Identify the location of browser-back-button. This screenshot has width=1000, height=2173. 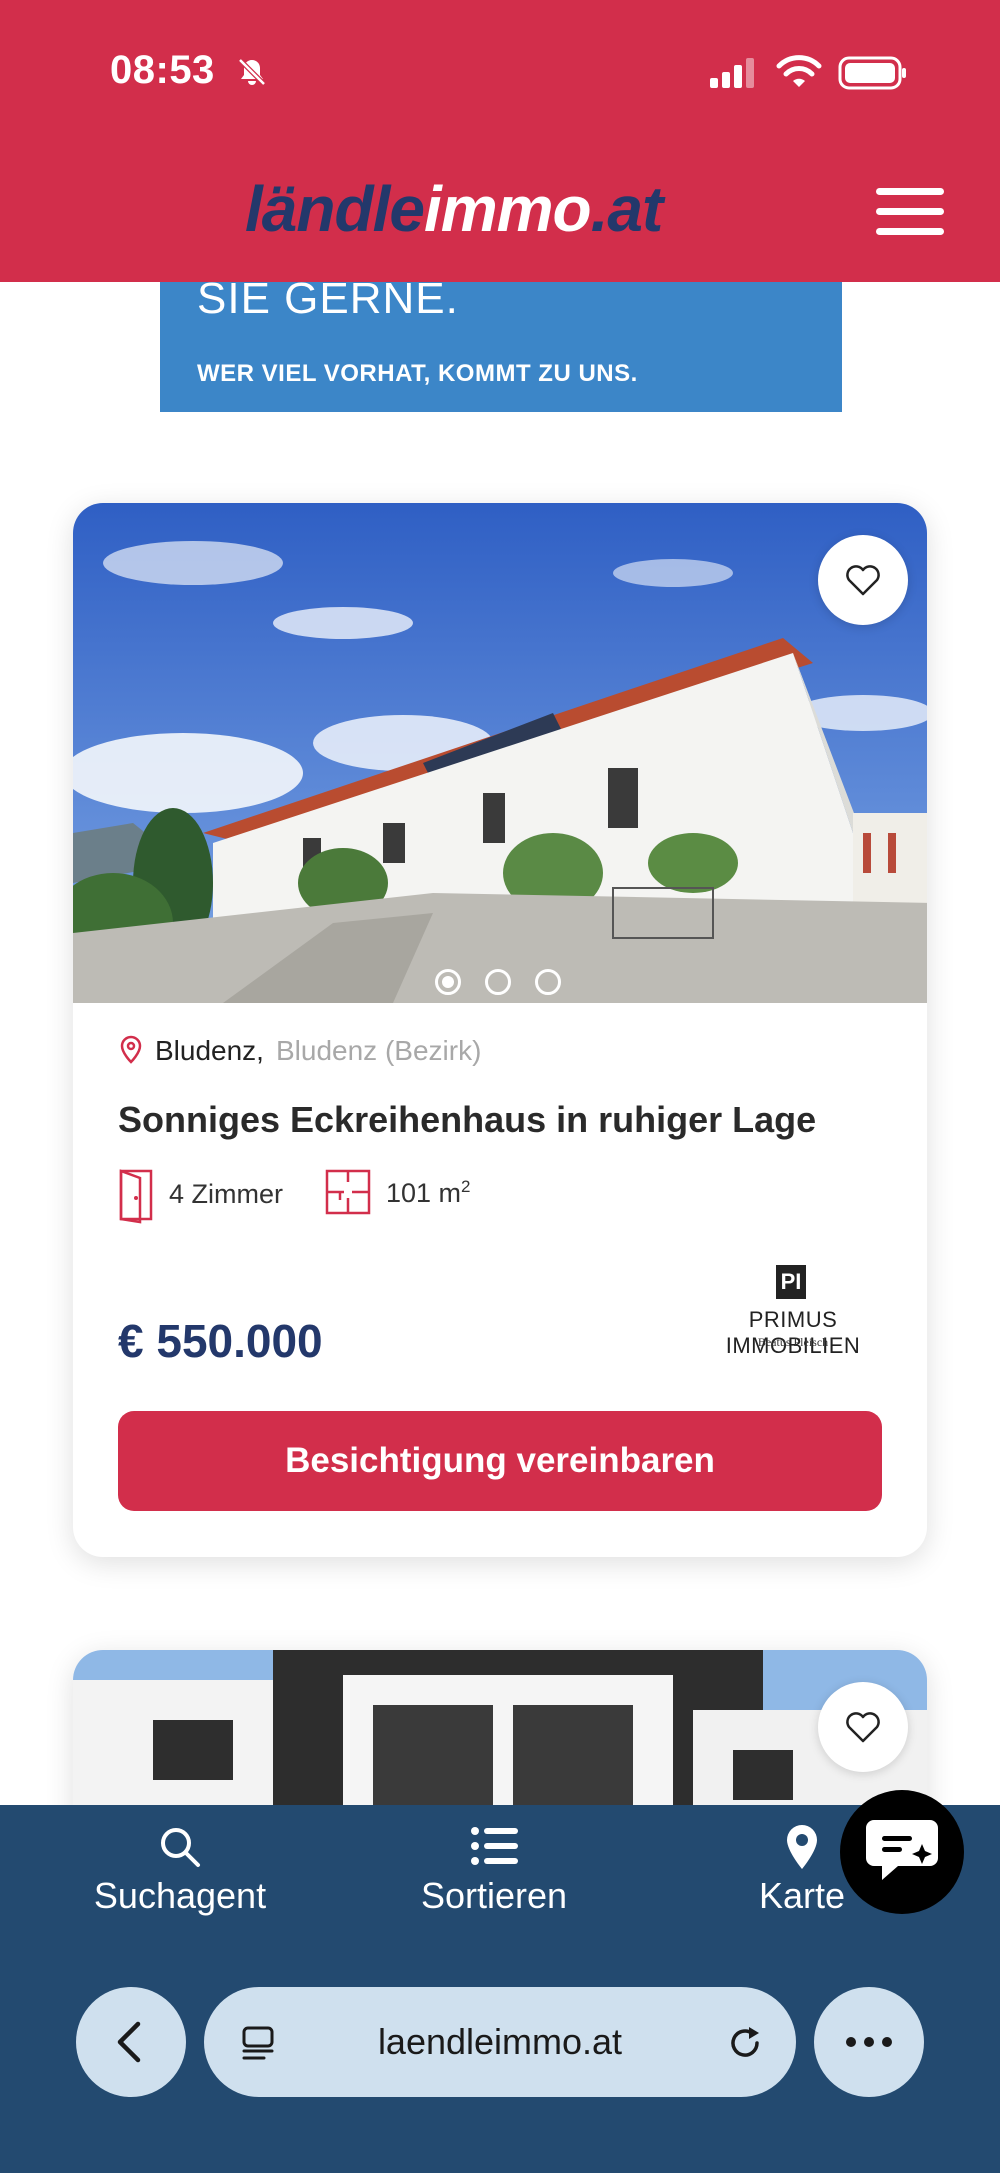
(131, 2042).